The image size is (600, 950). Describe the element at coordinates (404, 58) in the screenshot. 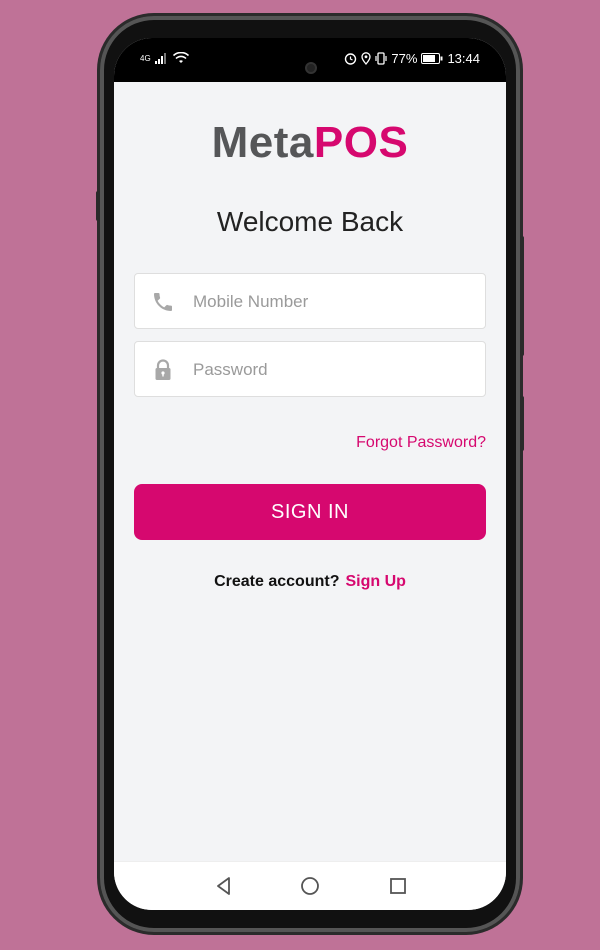

I see `battery-percent: 77%` at that location.